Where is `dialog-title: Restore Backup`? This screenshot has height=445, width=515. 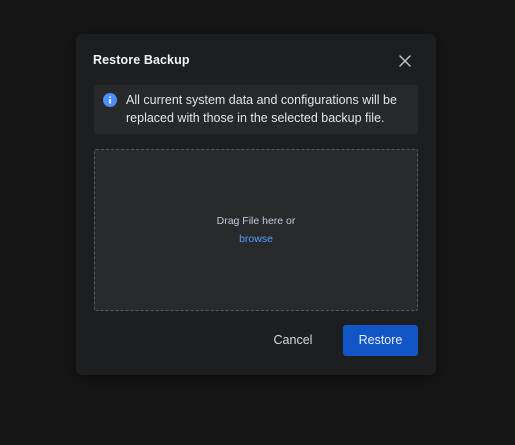
dialog-title: Restore Backup is located at coordinates (141, 60).